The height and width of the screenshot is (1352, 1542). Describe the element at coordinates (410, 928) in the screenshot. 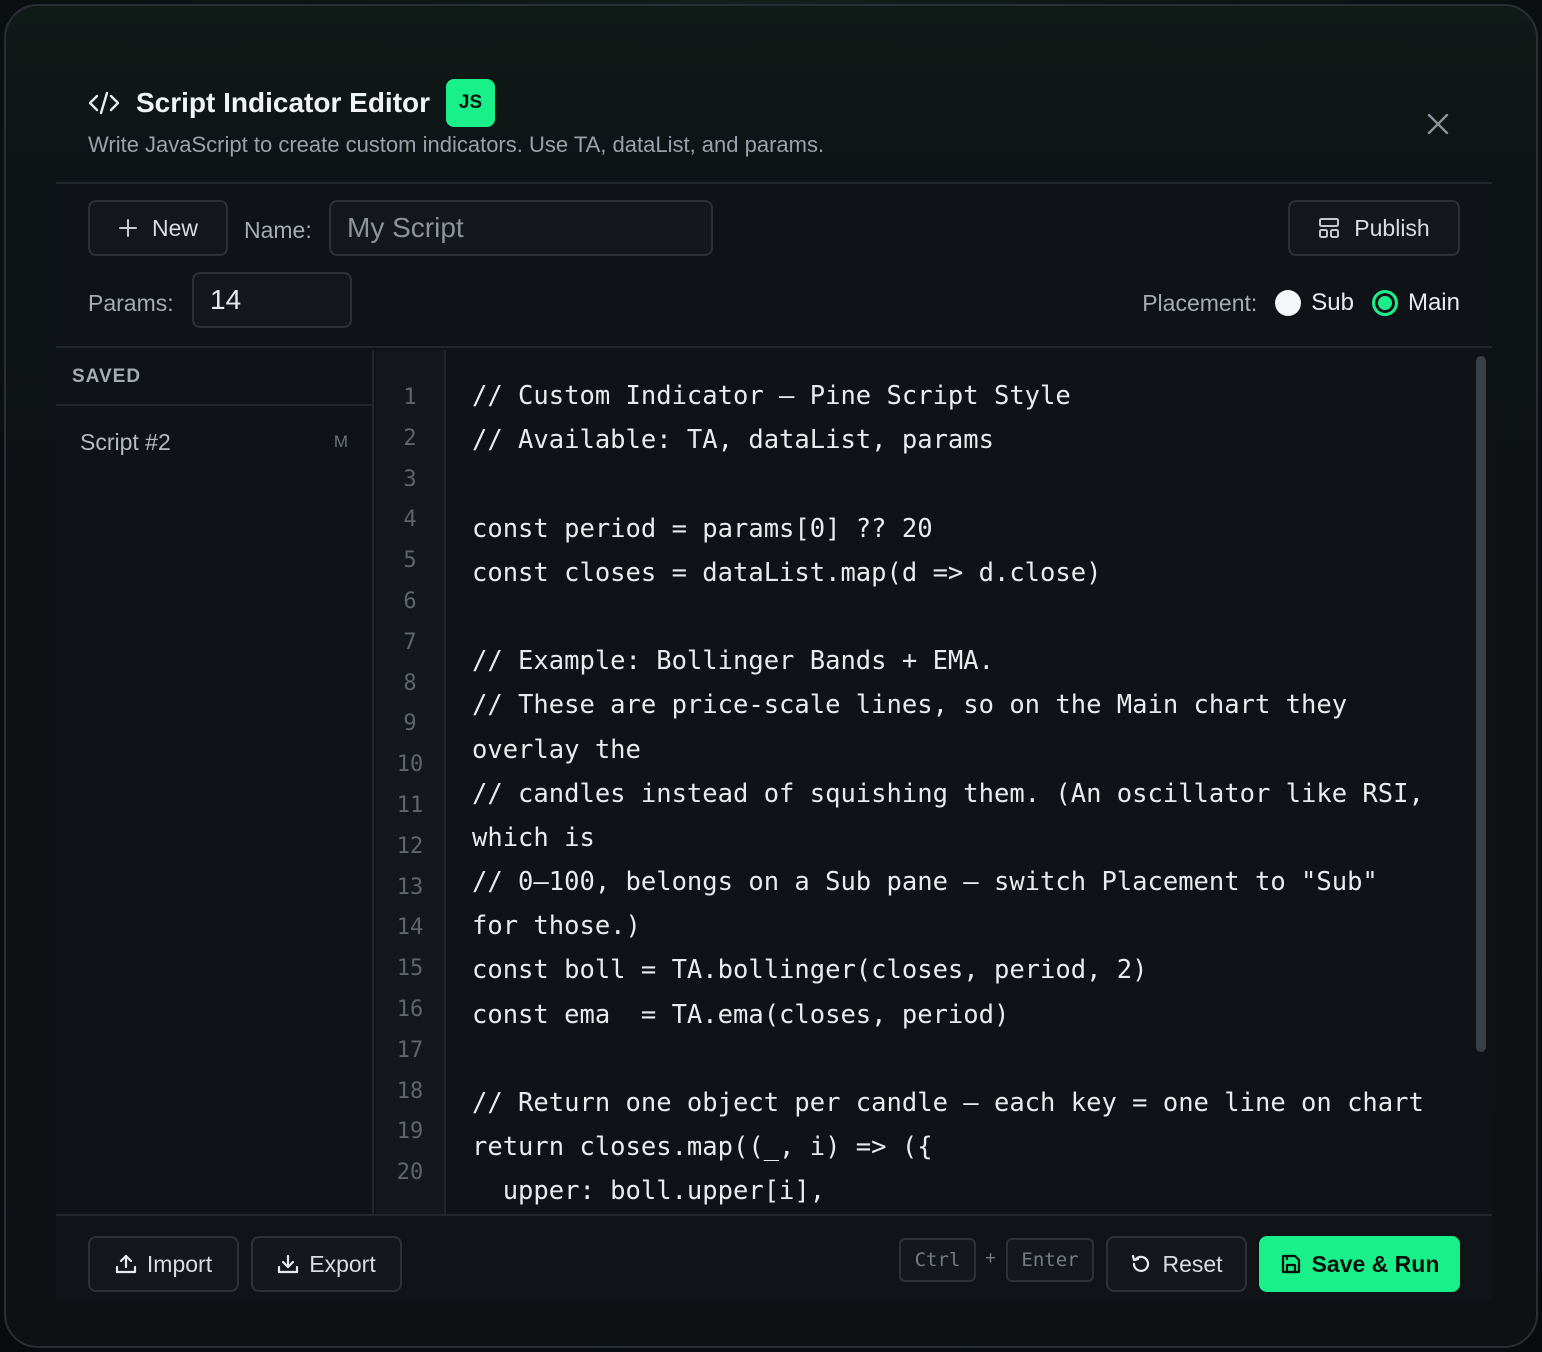

I see `line-number: 14` at that location.